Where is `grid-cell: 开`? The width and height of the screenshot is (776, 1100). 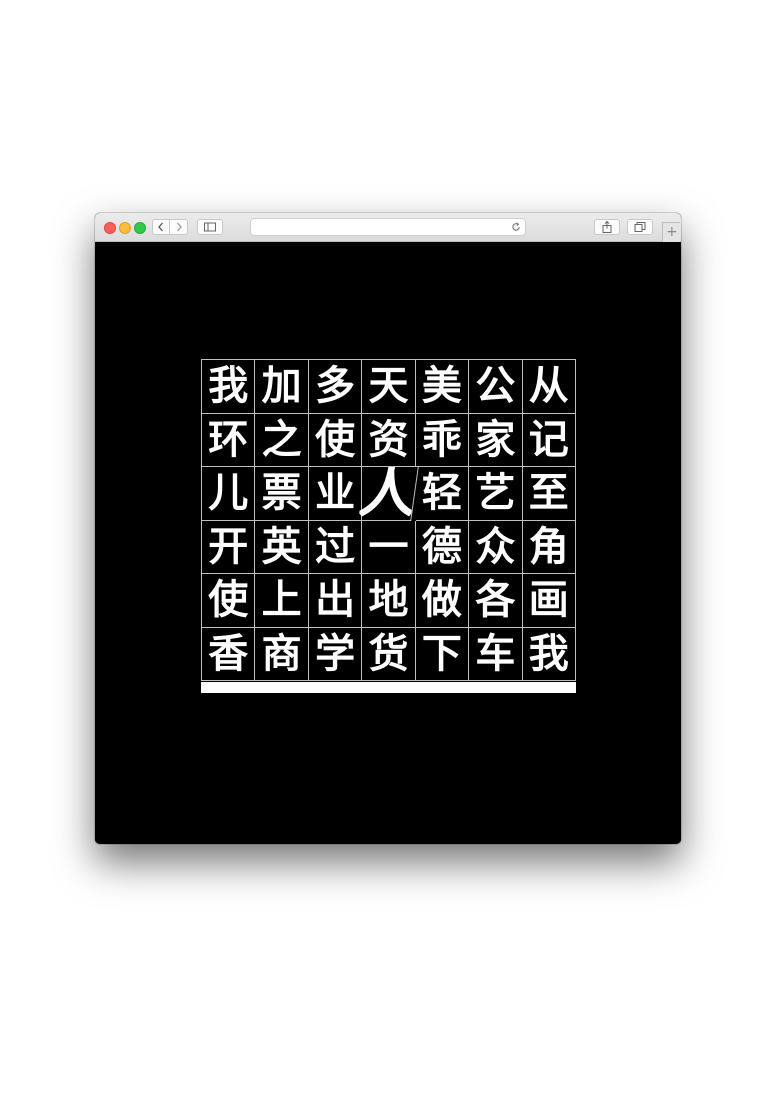
grid-cell: 开 is located at coordinates (229, 547).